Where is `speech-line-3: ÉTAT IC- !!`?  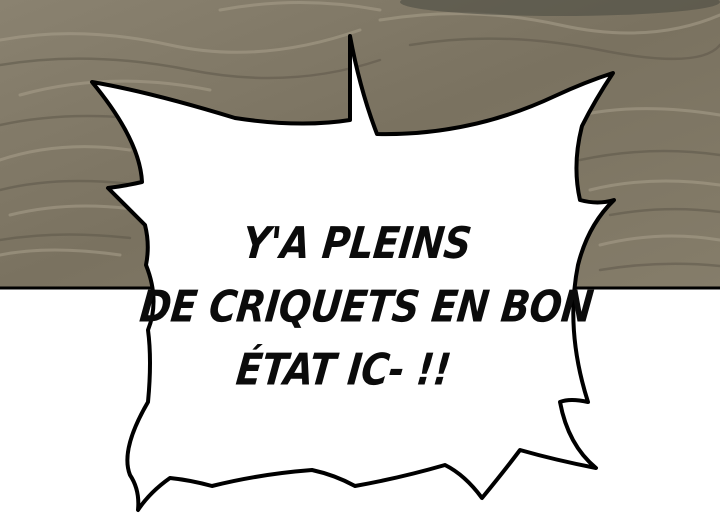
speech-line-3: ÉTAT IC- !! is located at coordinates (343, 369).